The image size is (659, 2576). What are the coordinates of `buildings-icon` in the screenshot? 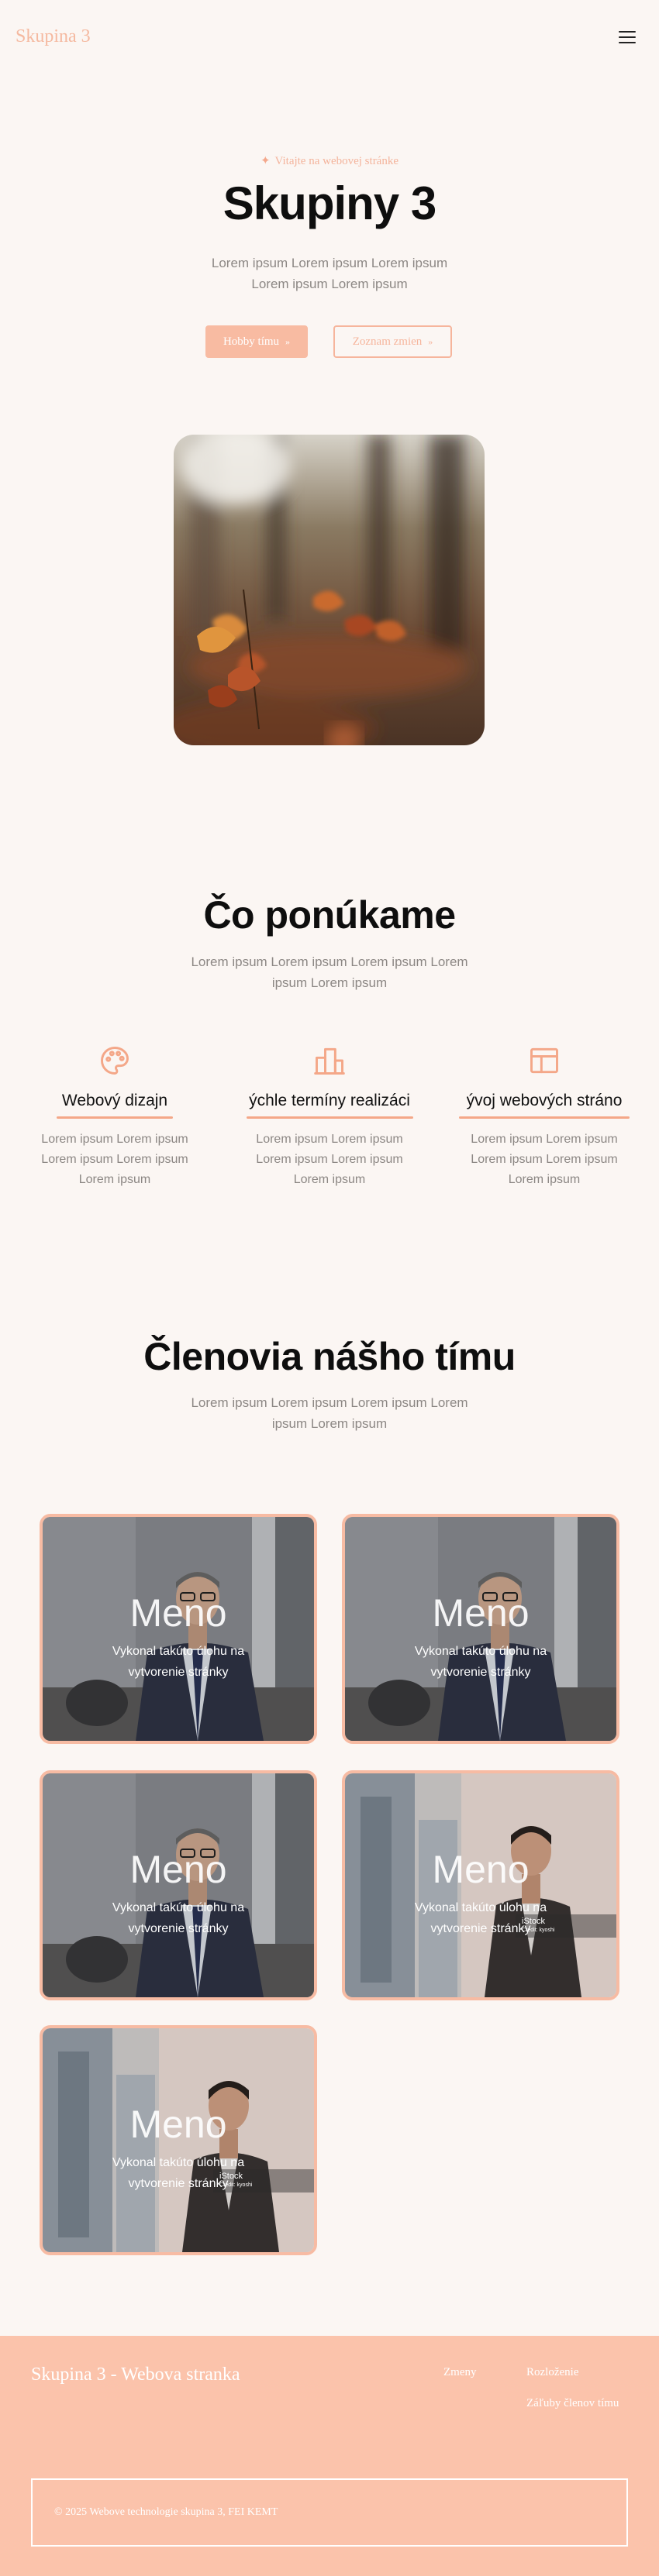 It's located at (329, 1061).